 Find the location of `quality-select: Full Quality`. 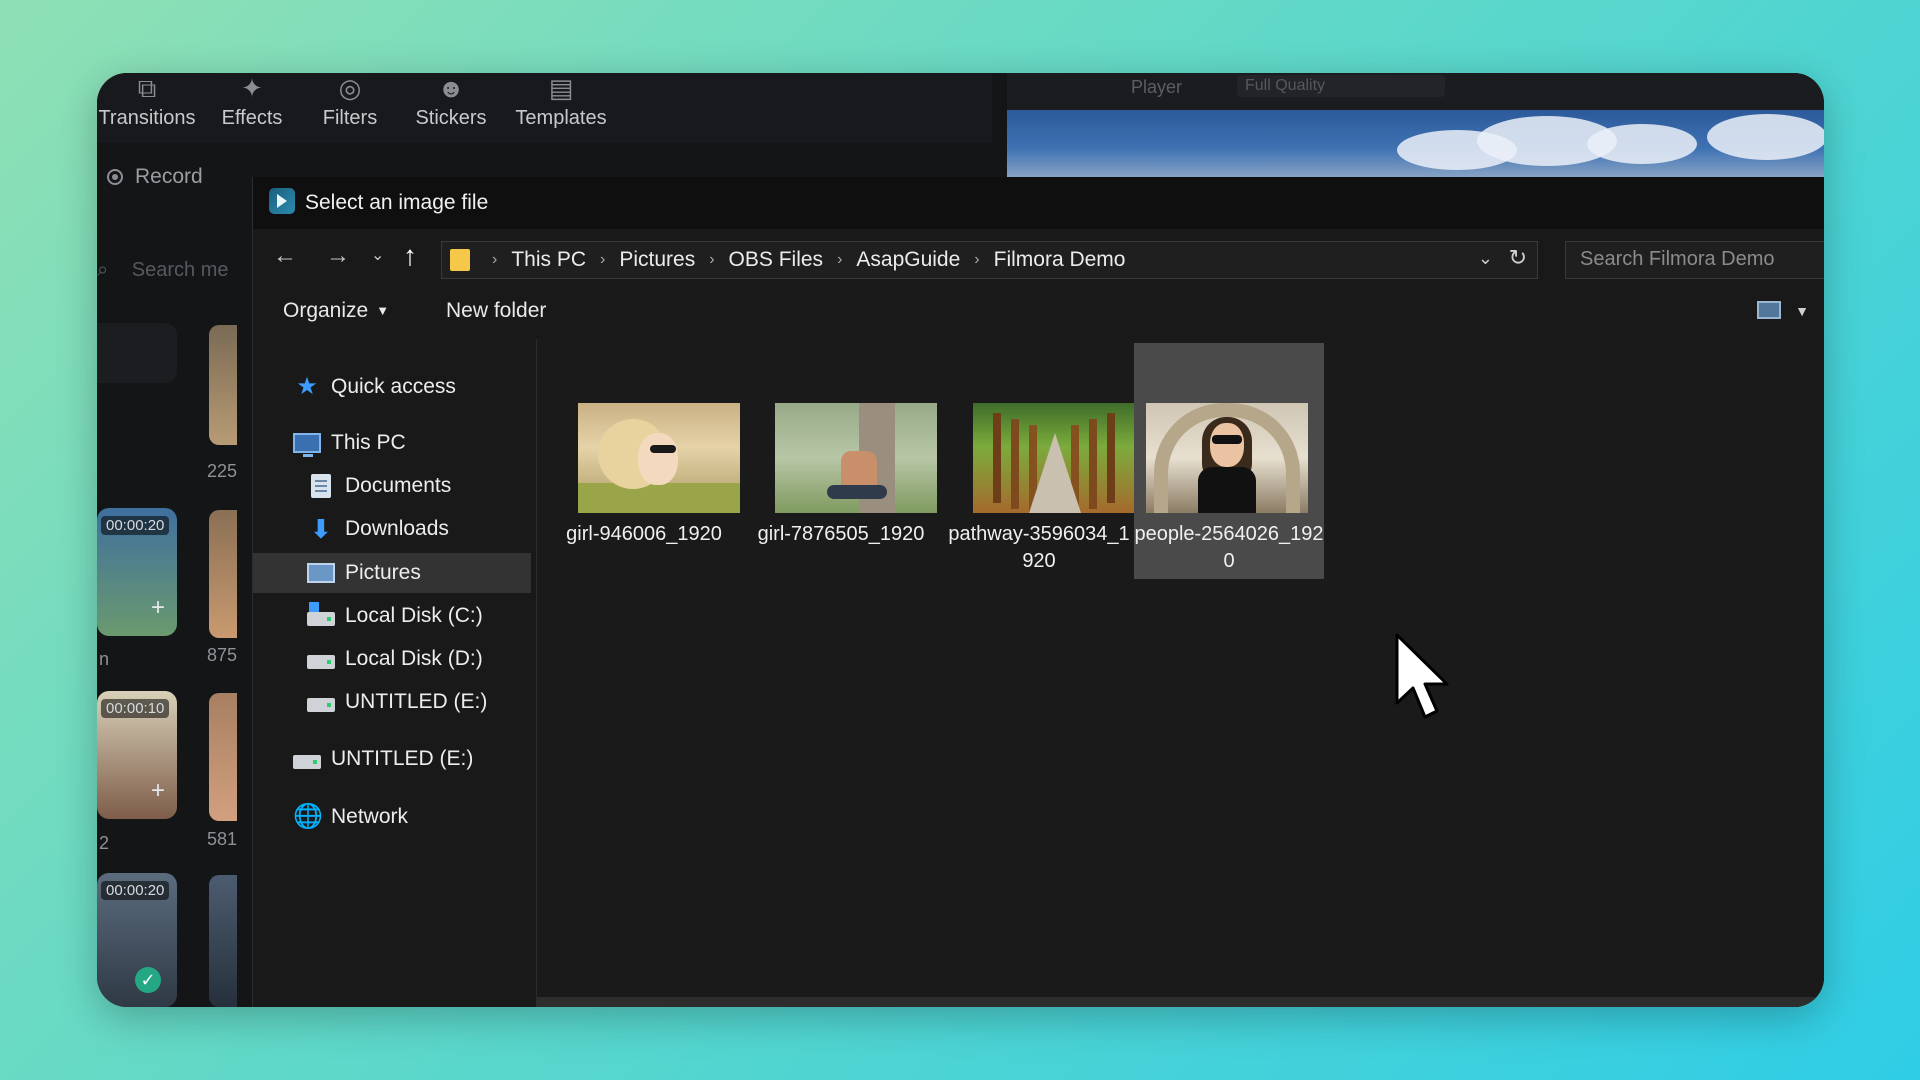

quality-select: Full Quality is located at coordinates (1341, 86).